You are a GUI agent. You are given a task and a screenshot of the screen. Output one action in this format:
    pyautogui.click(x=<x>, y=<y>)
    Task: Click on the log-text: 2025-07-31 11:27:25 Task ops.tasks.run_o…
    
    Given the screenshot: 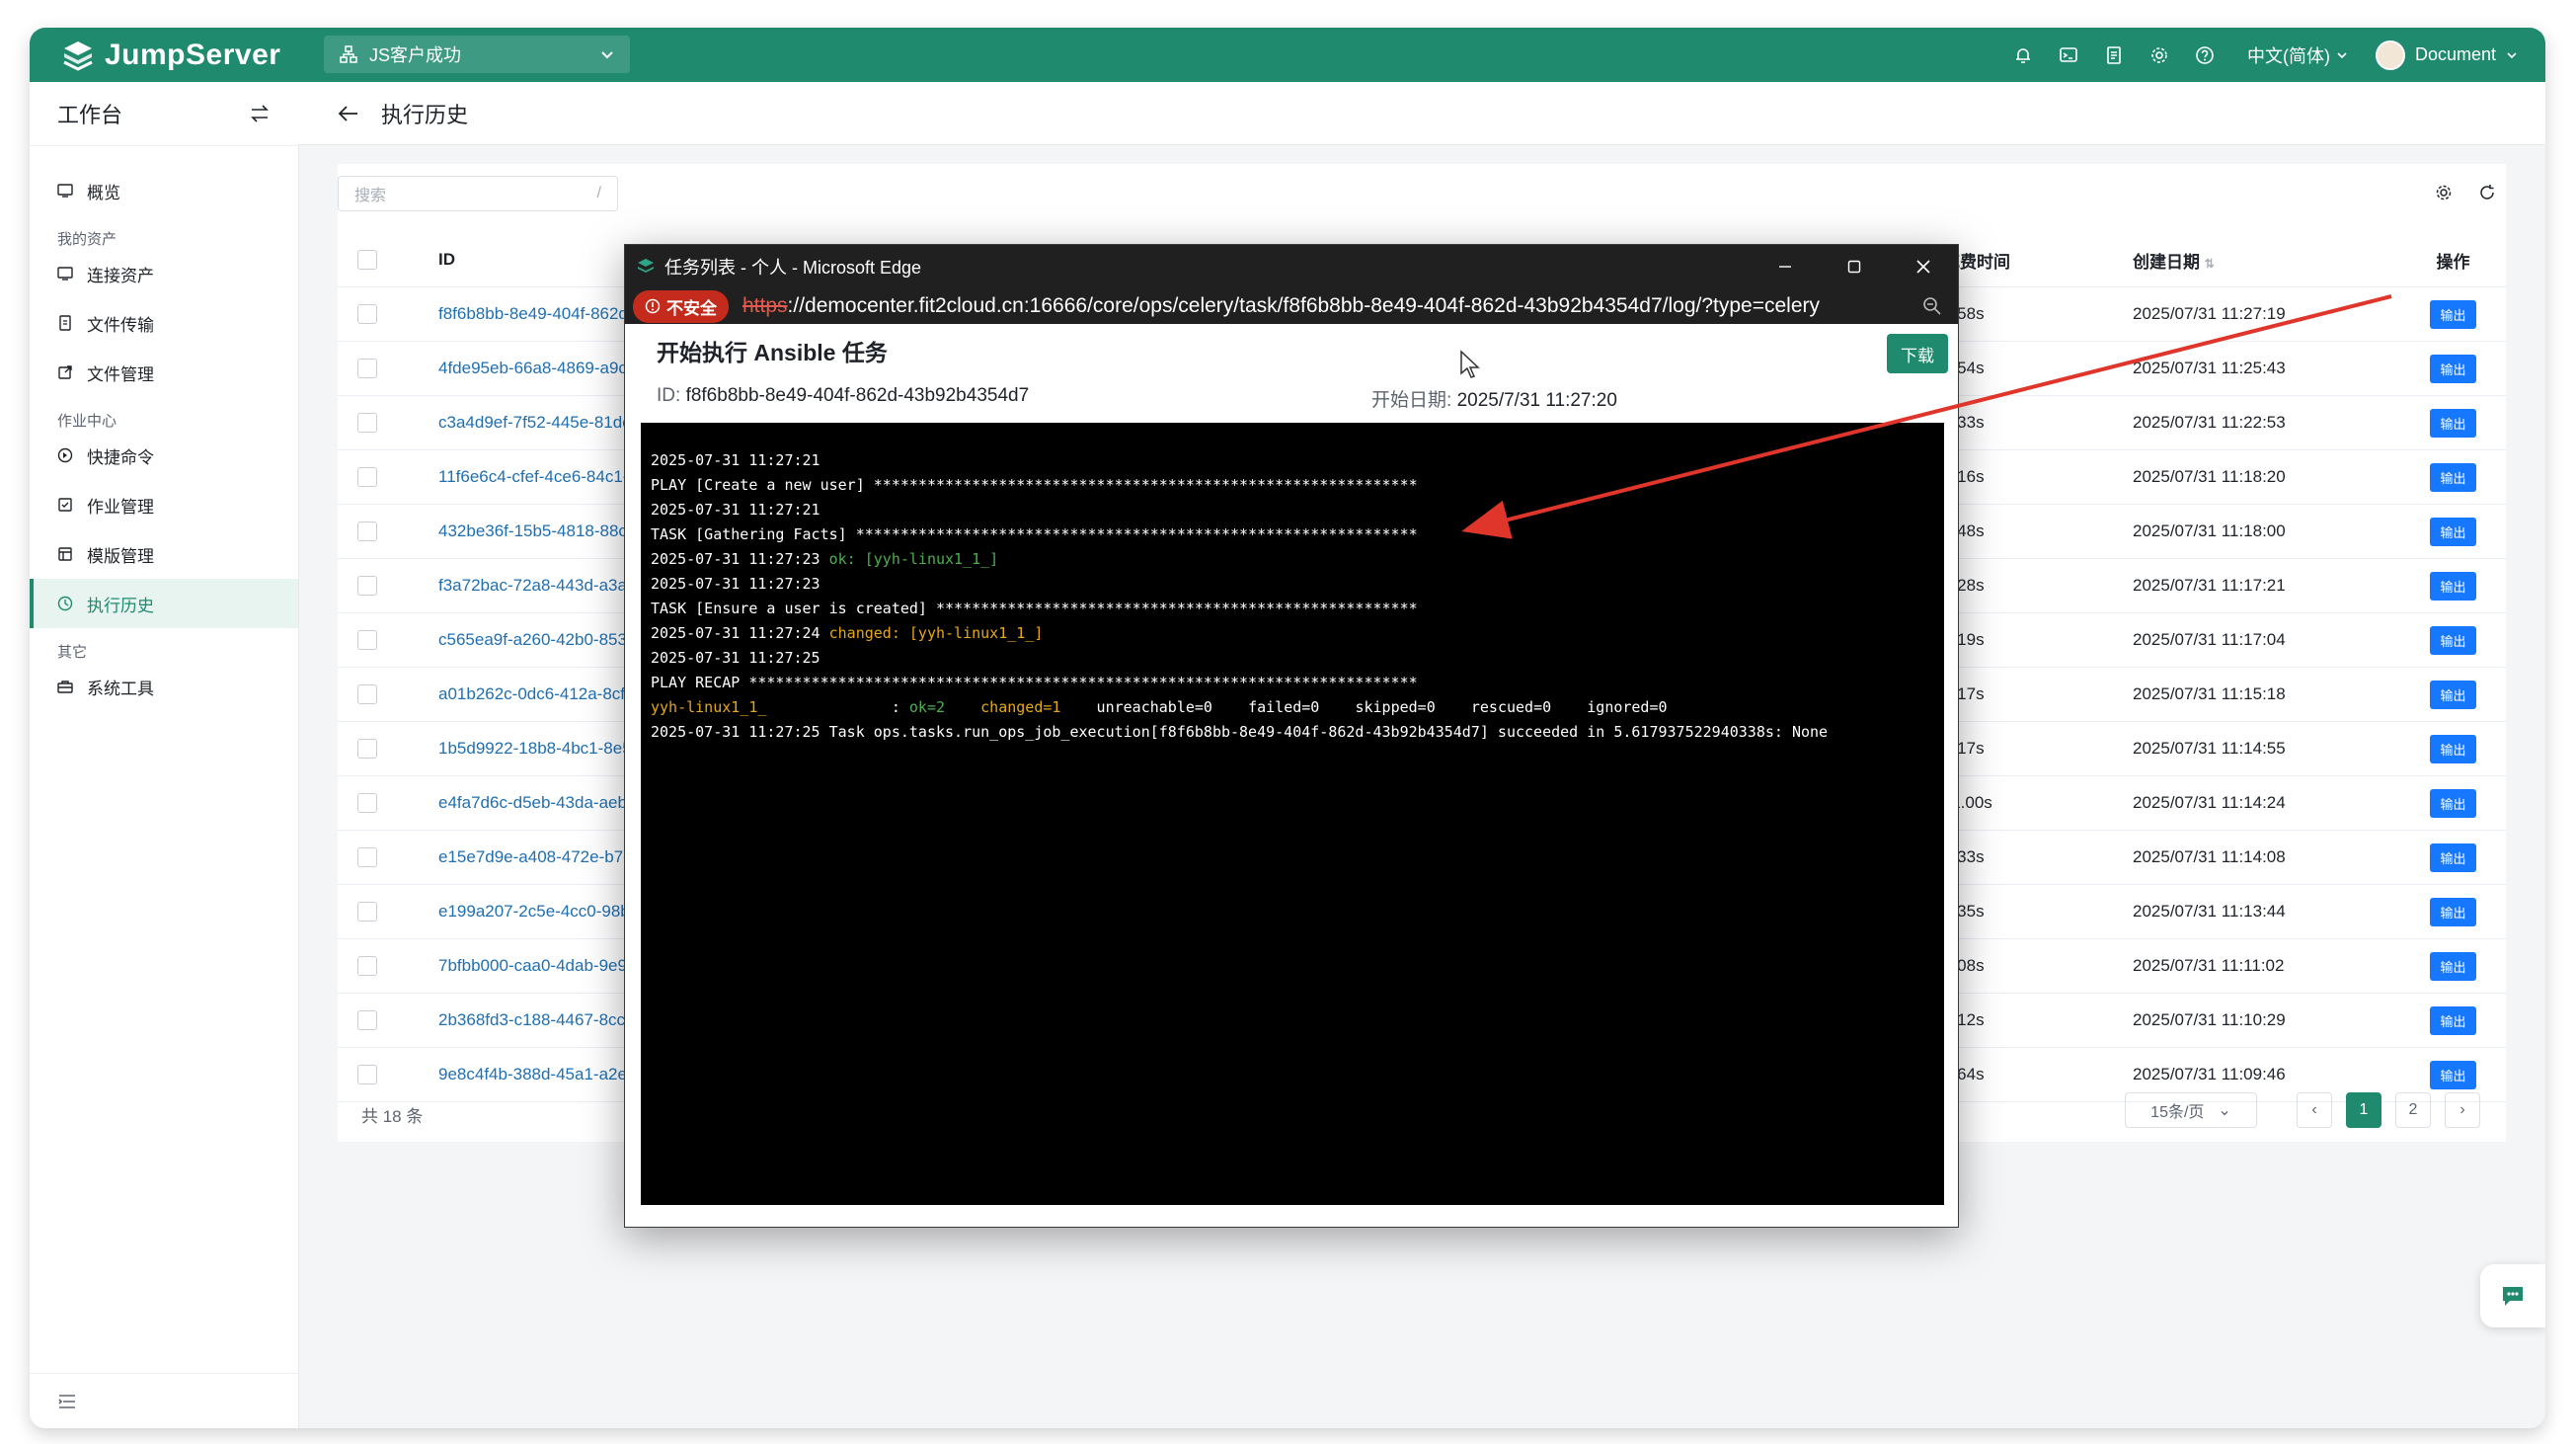 What is the action you would take?
    pyautogui.click(x=1240, y=732)
    